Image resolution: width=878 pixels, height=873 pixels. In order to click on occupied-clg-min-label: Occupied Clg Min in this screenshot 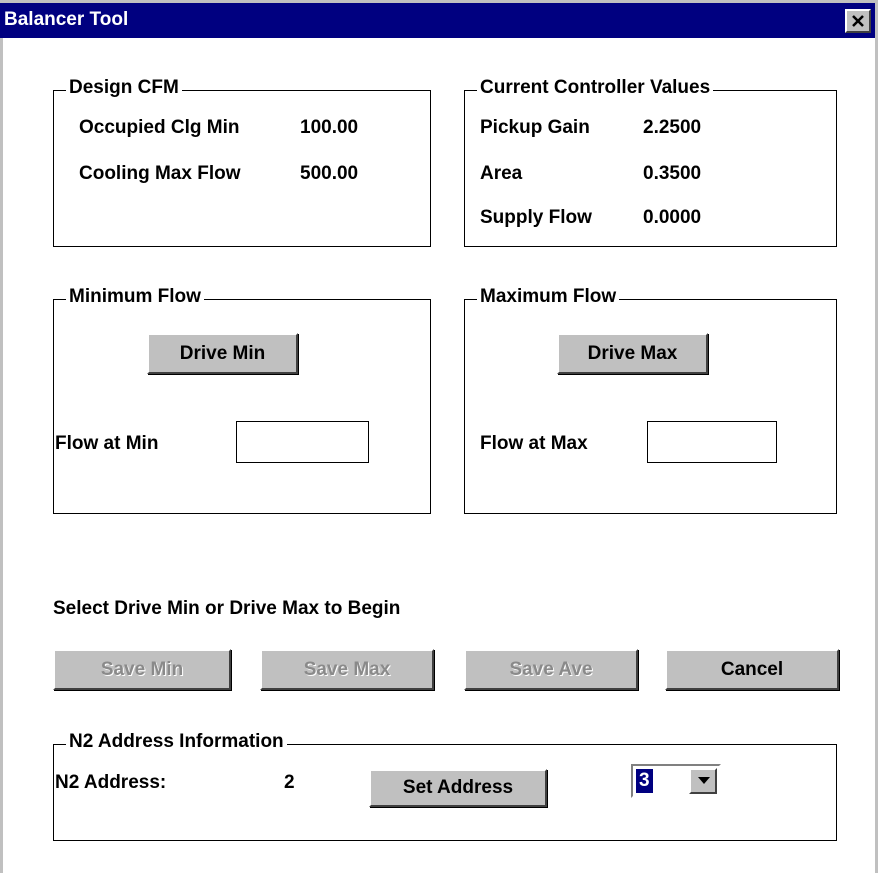, I will do `click(159, 127)`.